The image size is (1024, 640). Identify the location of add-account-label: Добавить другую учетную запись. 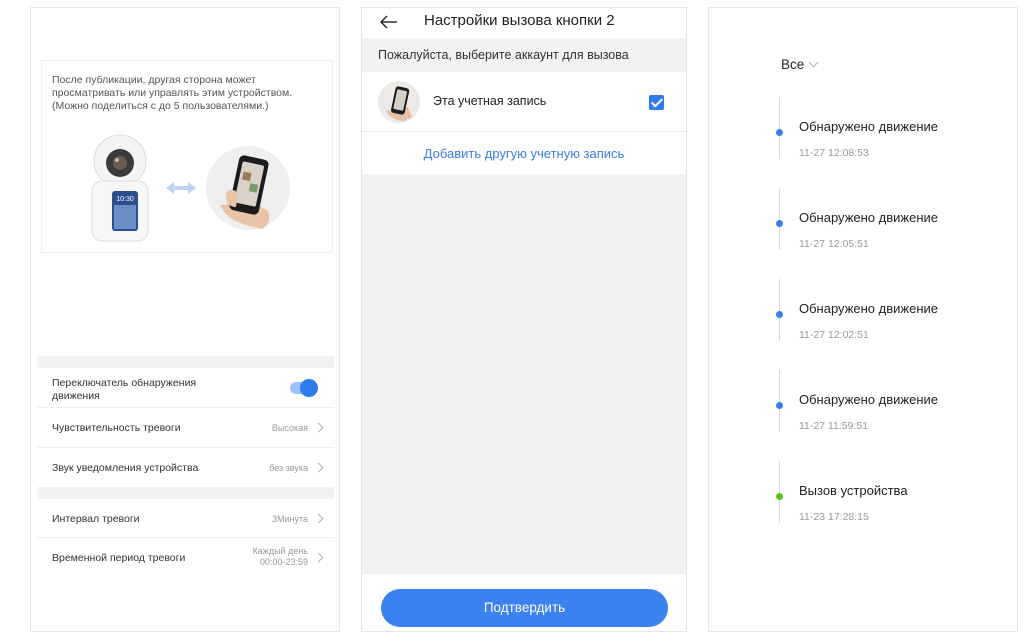
(524, 153).